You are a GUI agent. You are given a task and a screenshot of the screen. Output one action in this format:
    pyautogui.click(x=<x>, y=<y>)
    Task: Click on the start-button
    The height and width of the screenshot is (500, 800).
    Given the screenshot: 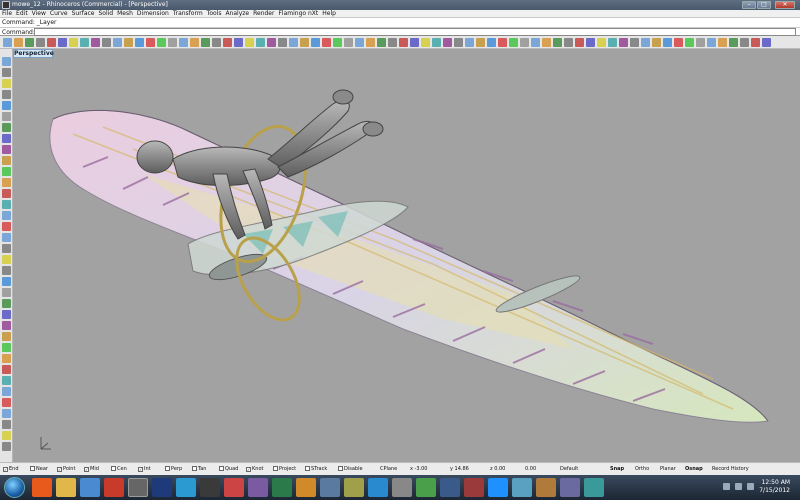 What is the action you would take?
    pyautogui.click(x=14, y=487)
    